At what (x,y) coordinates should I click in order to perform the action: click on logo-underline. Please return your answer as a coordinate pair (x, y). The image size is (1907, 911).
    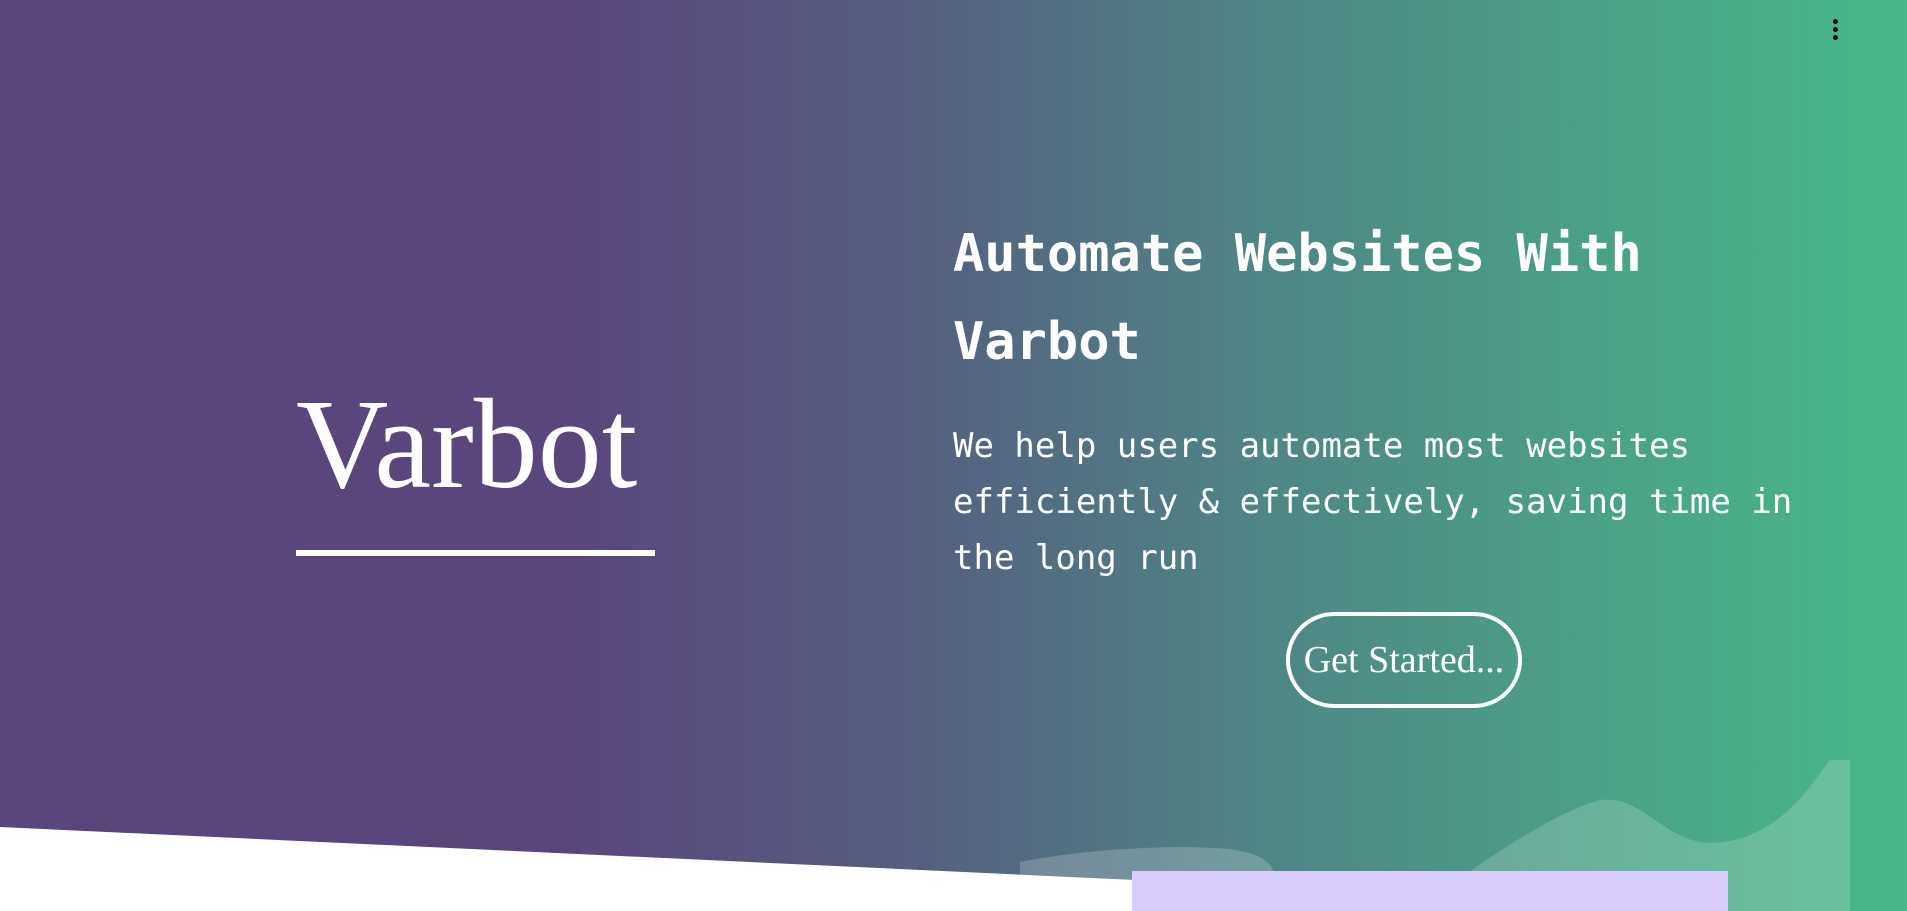
    Looking at the image, I should click on (475, 553).